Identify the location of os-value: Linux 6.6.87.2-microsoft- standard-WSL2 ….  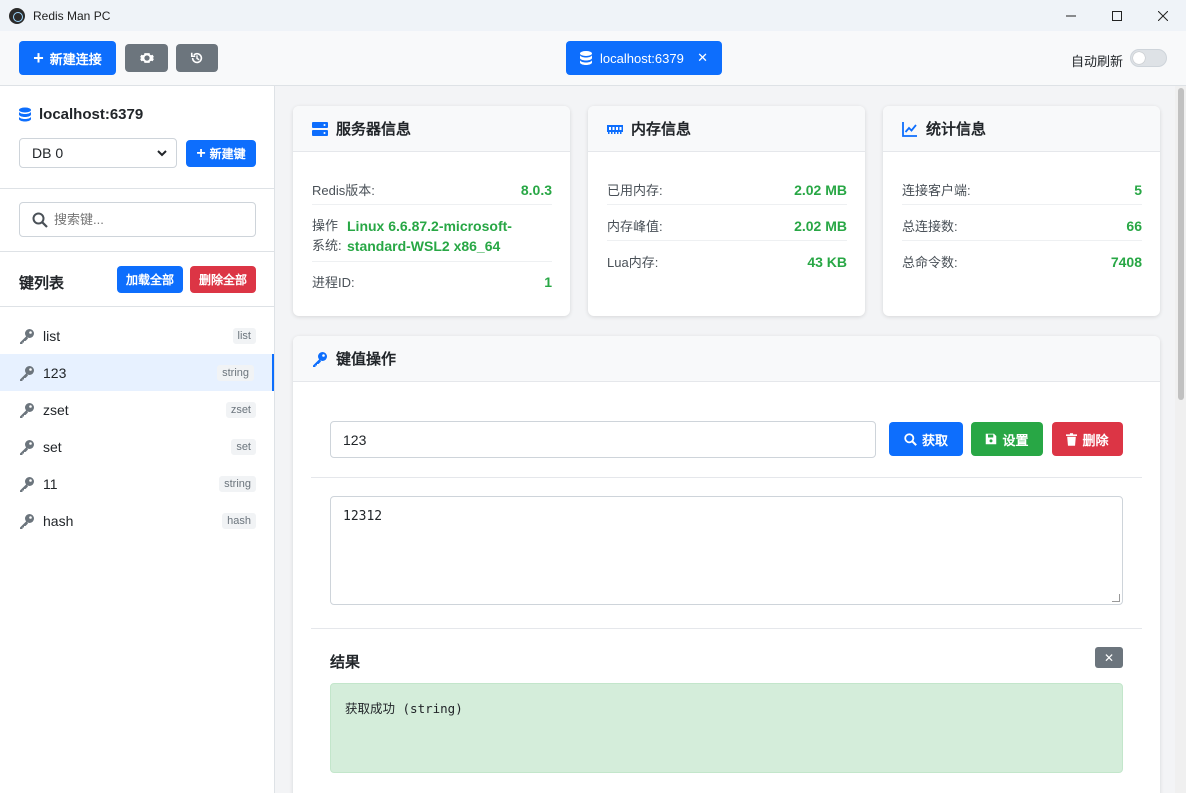
(429, 236).